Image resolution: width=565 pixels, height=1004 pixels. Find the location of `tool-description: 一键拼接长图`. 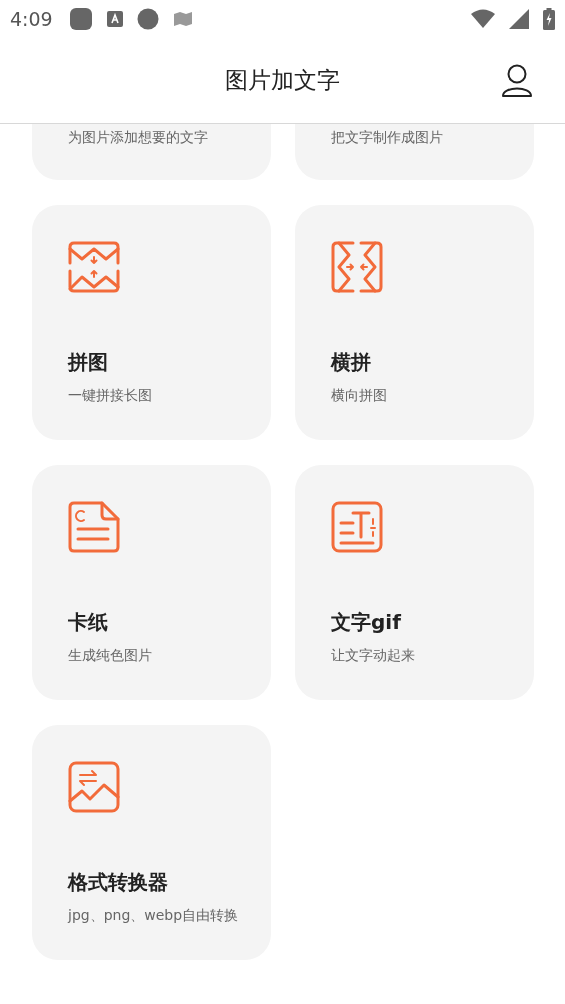

tool-description: 一键拼接长图 is located at coordinates (110, 395).